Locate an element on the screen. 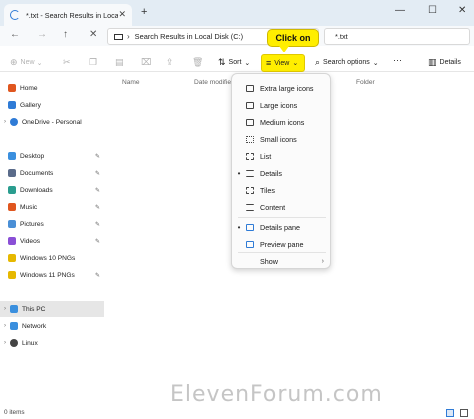 The image size is (474, 419). status-bar: 0 items is located at coordinates (237, 413).